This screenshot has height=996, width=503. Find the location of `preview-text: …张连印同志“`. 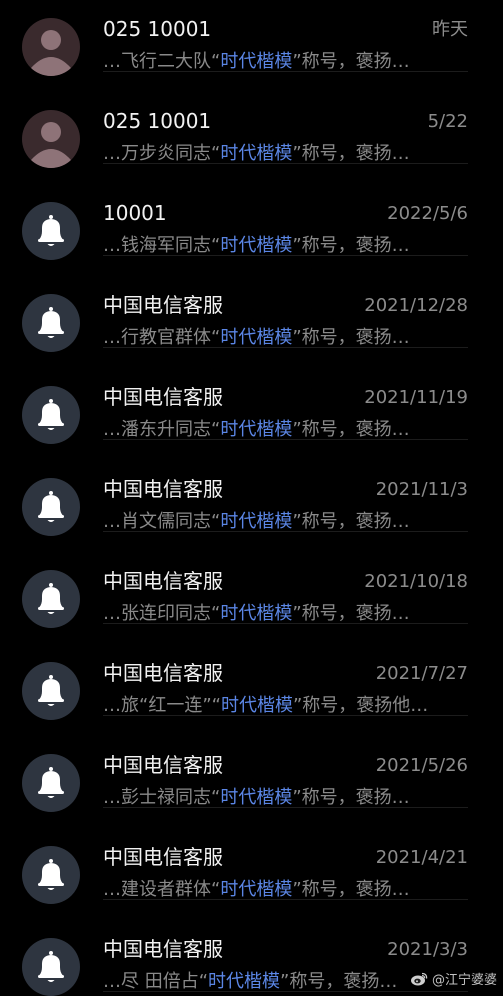

preview-text: …张连印同志“ is located at coordinates (162, 613).